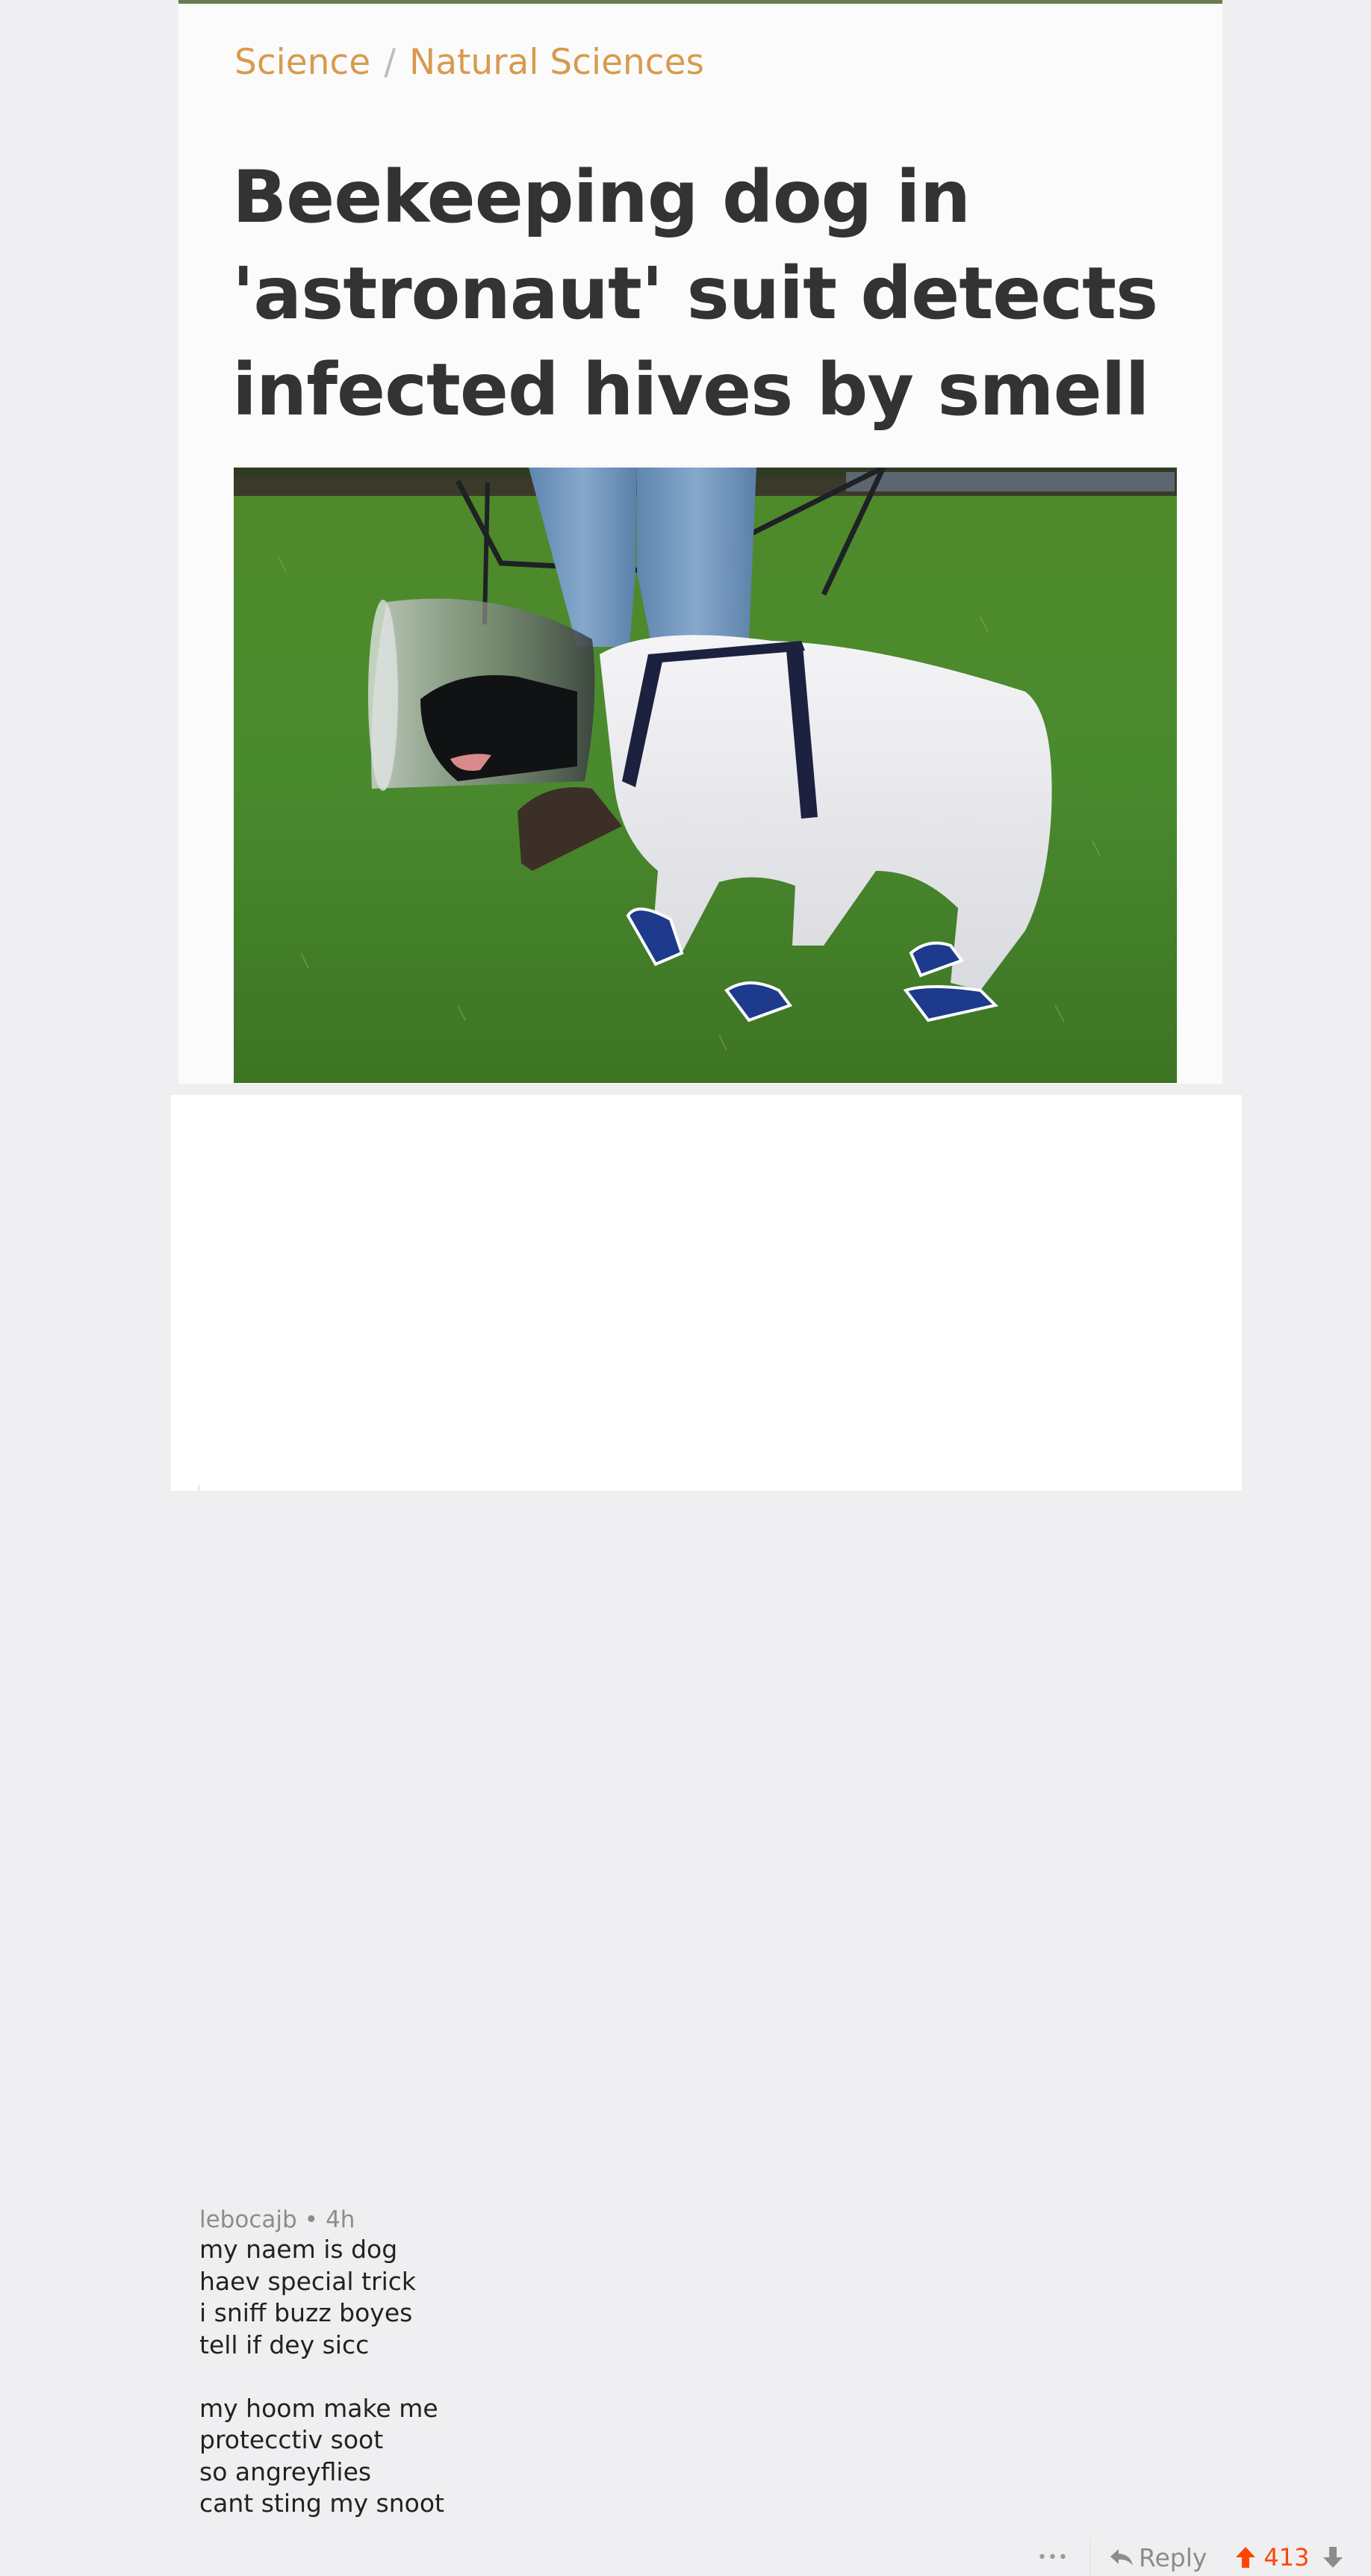 This screenshot has height=2576, width=1371. What do you see at coordinates (1332, 2557) in the screenshot?
I see `downvote-arrow-icon` at bounding box center [1332, 2557].